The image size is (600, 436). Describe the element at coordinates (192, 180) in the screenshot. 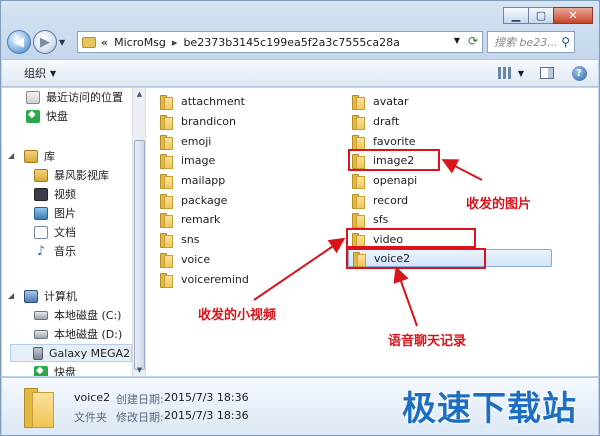

I see `folder-item: mailapp` at that location.